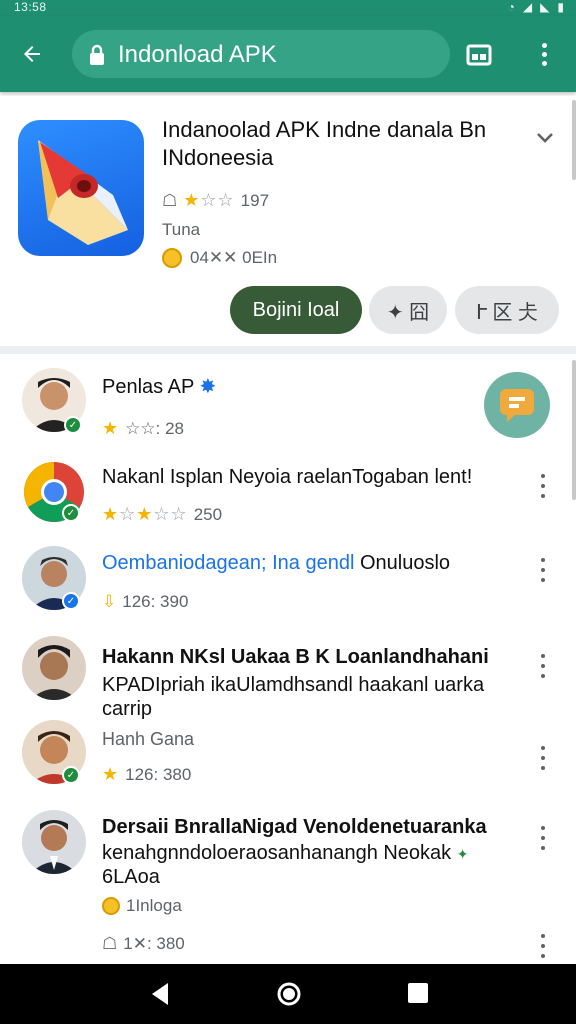 This screenshot has width=576, height=1024. I want to click on status-bar: 13:58 ◔ ◢ ◣ ▮, so click(288, 8).